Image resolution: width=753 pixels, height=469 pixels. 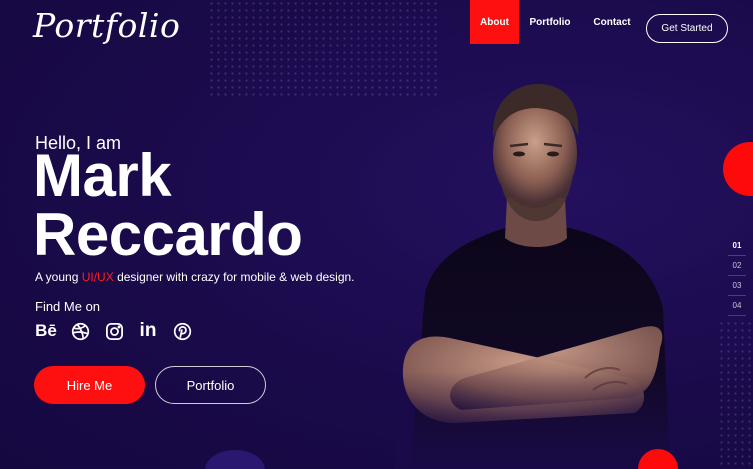 What do you see at coordinates (737, 306) in the screenshot?
I see `pager-item-04: 04` at bounding box center [737, 306].